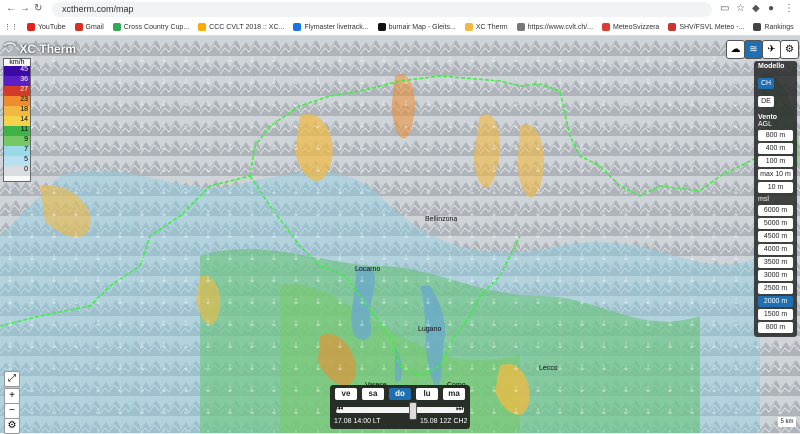 This screenshot has height=434, width=800. Describe the element at coordinates (413, 411) in the screenshot. I see `time-slider-knob` at that location.